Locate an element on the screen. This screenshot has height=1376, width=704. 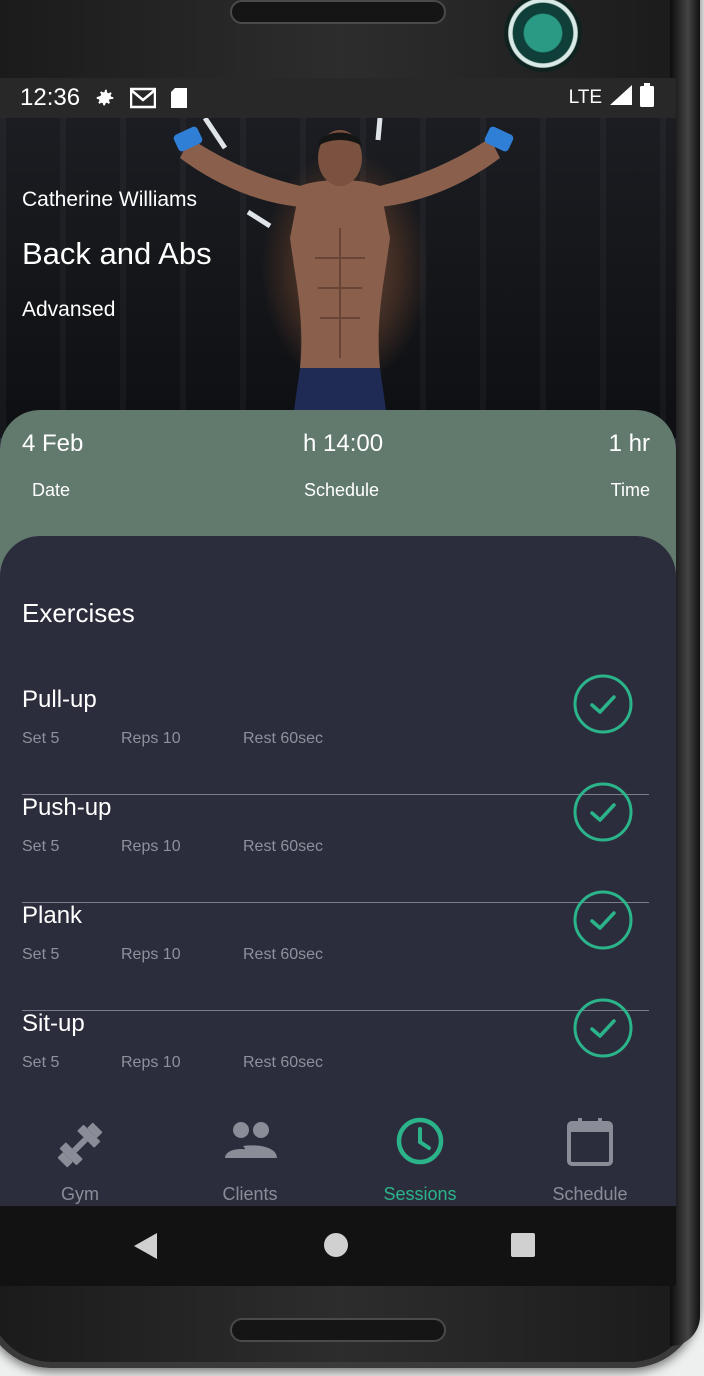
back-icon is located at coordinates (146, 1246).